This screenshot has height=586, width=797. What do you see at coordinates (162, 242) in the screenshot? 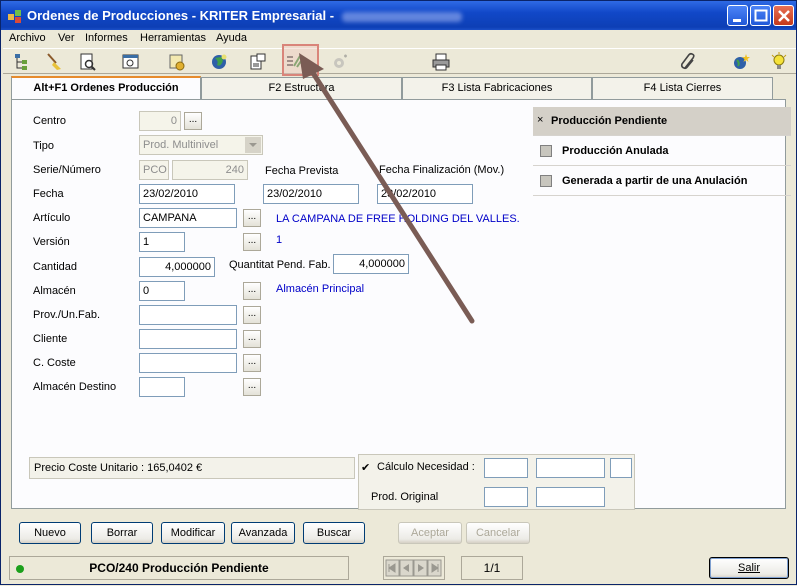
I see `version-field: 1` at bounding box center [162, 242].